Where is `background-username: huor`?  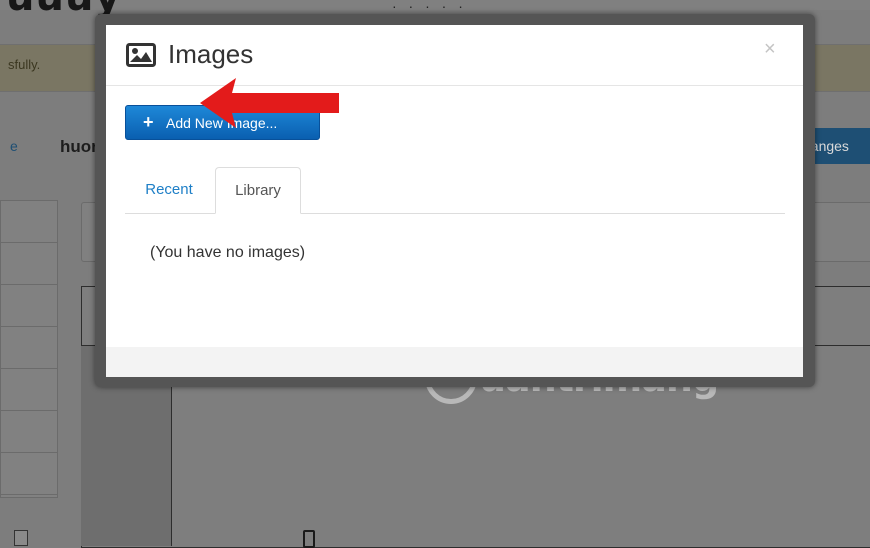 background-username: huor is located at coordinates (79, 146).